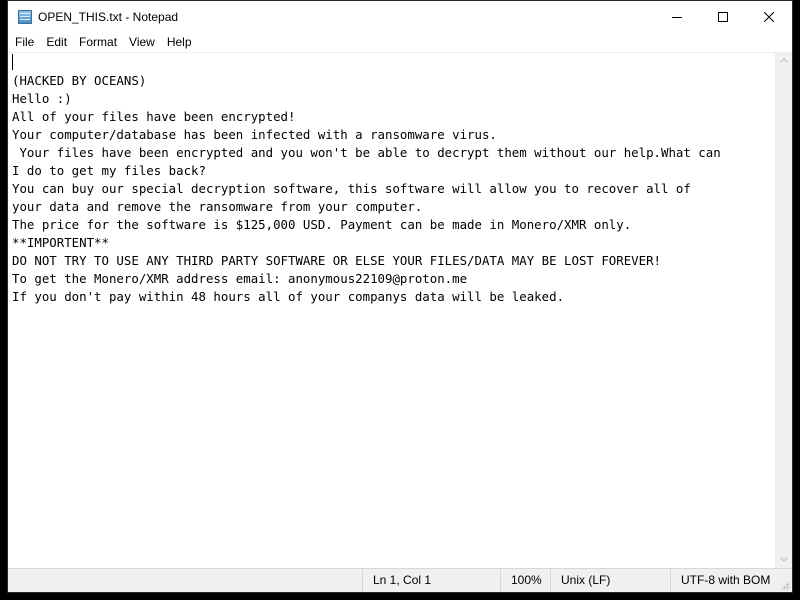 The image size is (800, 600). Describe the element at coordinates (400, 16) in the screenshot. I see `title-bar: OPEN_THIS.txt - Notepad` at that location.